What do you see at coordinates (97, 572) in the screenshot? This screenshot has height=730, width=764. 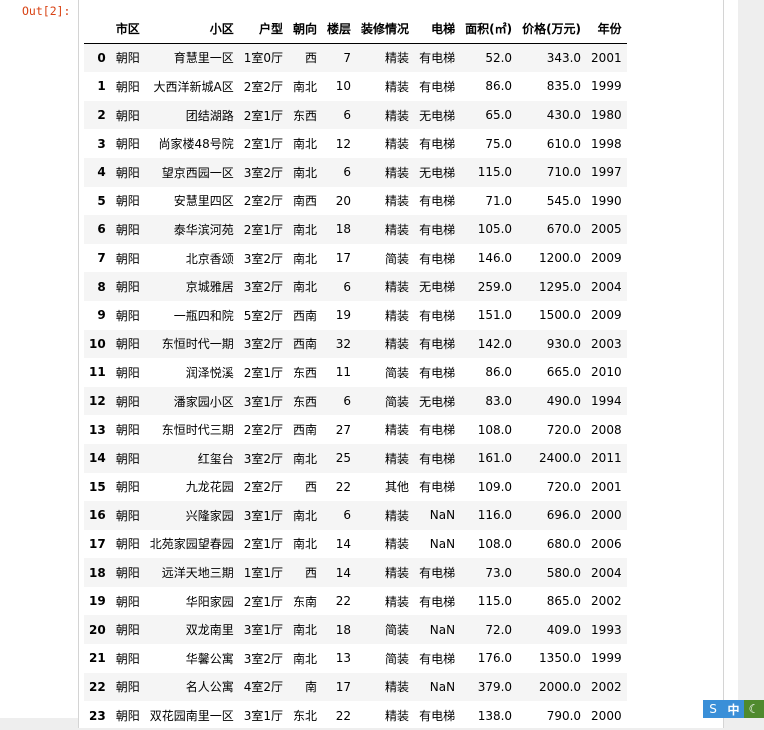 I see `row-index: 18` at bounding box center [97, 572].